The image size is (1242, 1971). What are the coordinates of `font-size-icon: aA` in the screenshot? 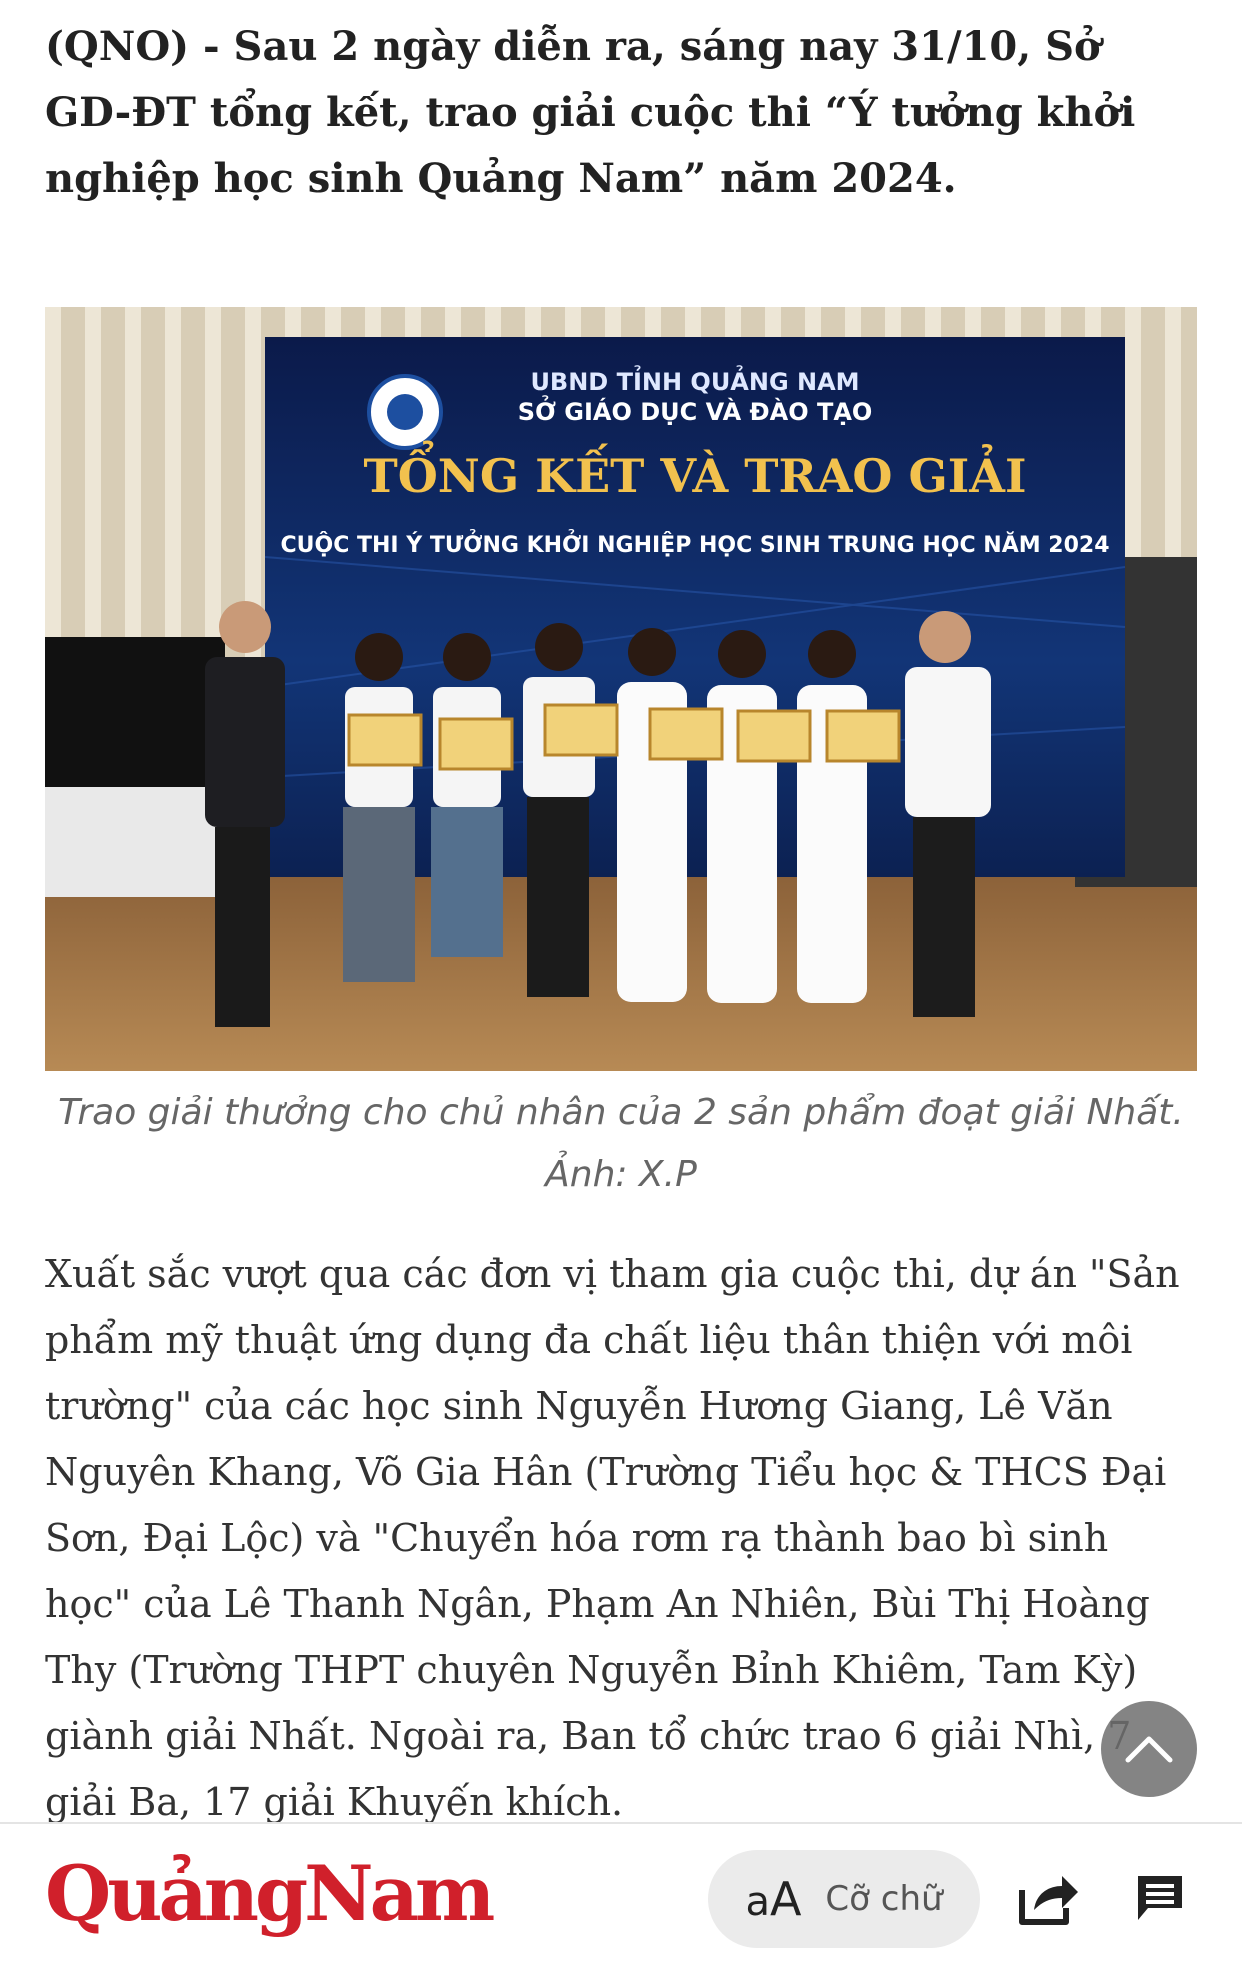 It's located at (773, 1899).